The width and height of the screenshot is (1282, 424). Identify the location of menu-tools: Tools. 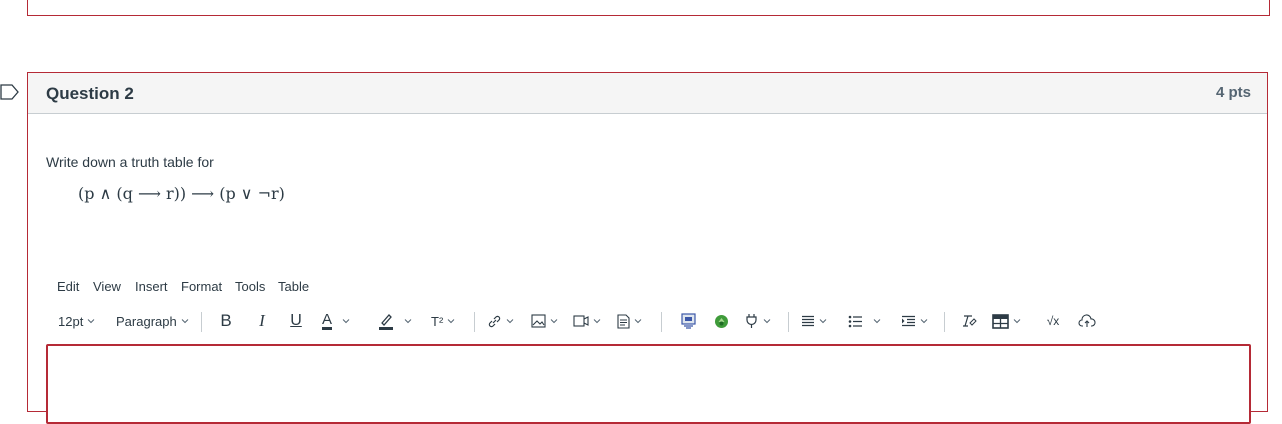
(250, 286).